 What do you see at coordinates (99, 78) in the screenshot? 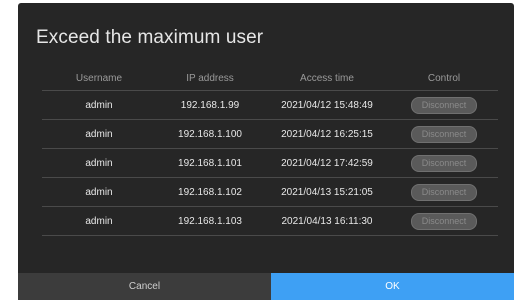
I see `column-header-username: Username` at bounding box center [99, 78].